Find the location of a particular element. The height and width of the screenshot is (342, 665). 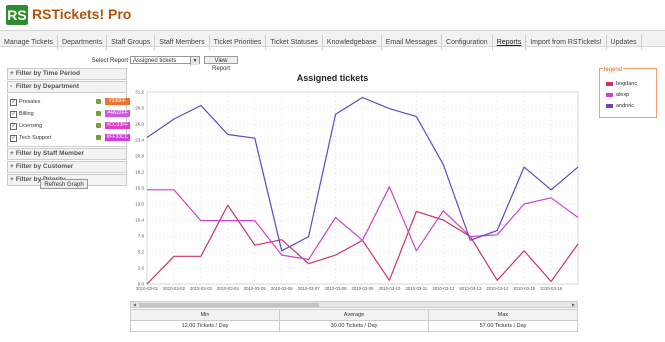

x-tick-label: 2010-03-04 is located at coordinates (228, 288).